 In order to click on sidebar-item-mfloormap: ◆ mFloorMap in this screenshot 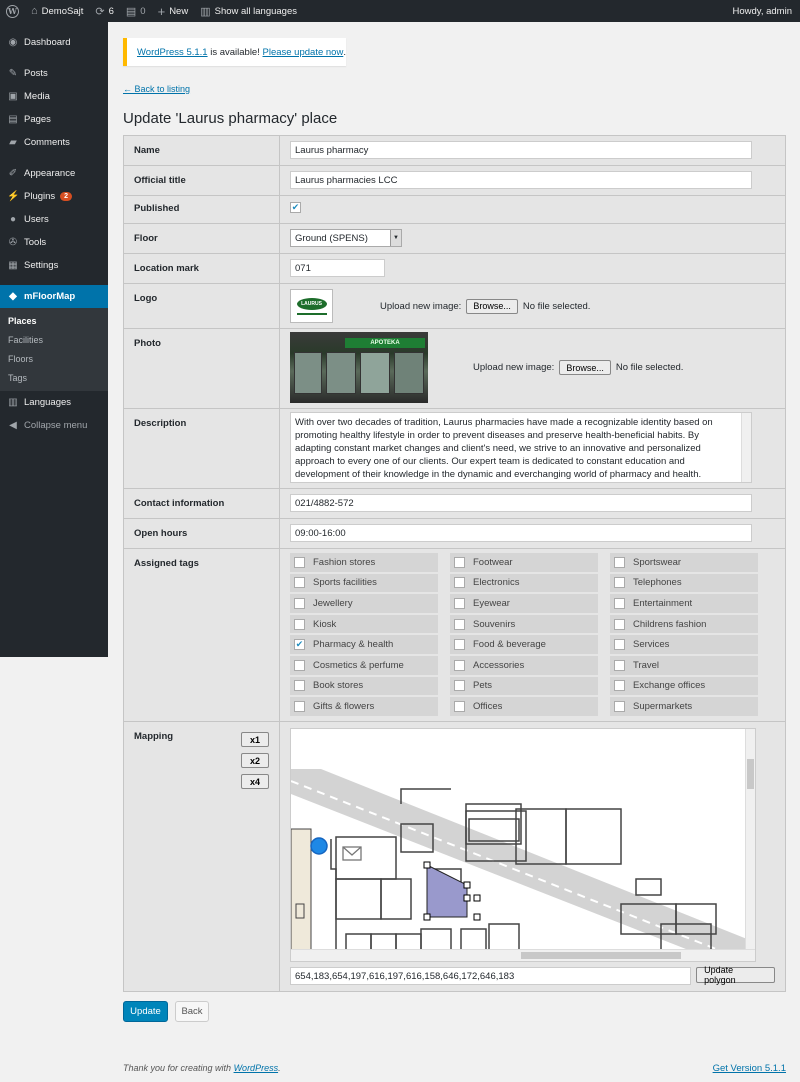, I will do `click(54, 296)`.